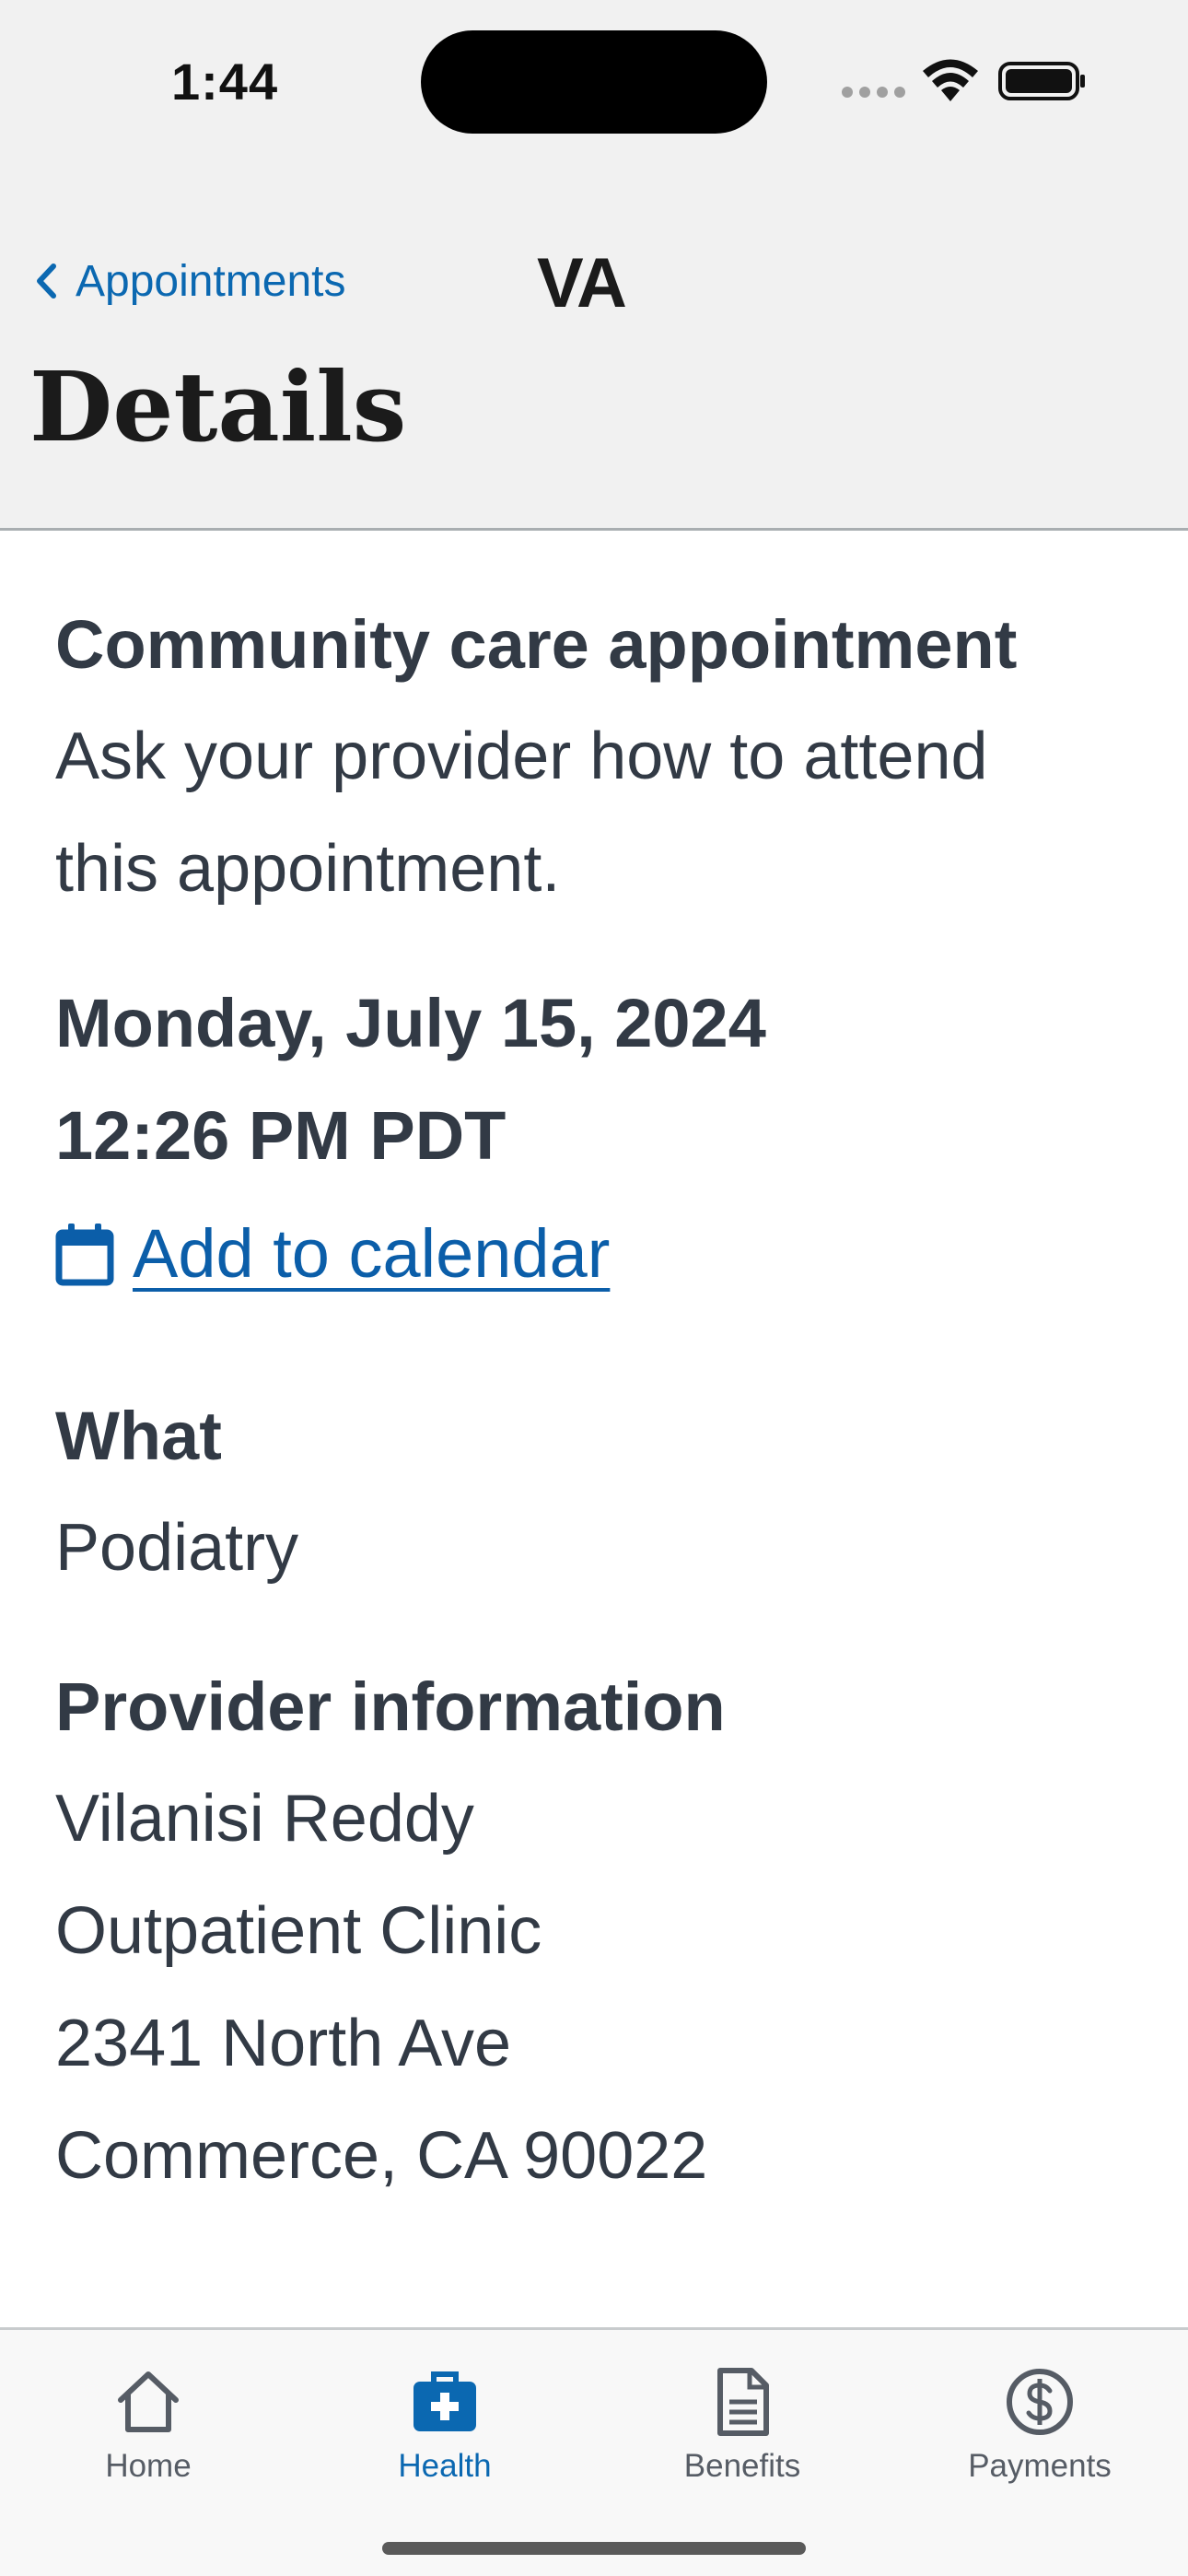 The image size is (1188, 2576). Describe the element at coordinates (264, 1819) in the screenshot. I see `provider-name: Vilanisi Reddy` at that location.